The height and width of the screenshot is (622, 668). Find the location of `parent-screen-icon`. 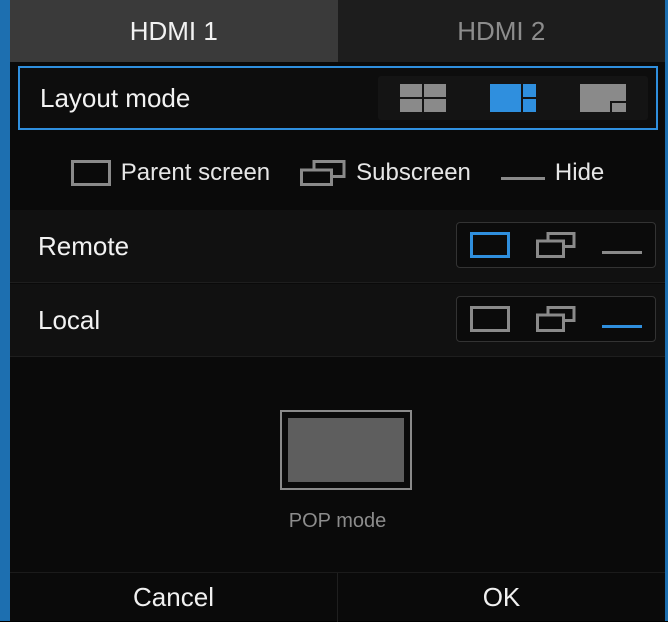

parent-screen-icon is located at coordinates (90, 173).